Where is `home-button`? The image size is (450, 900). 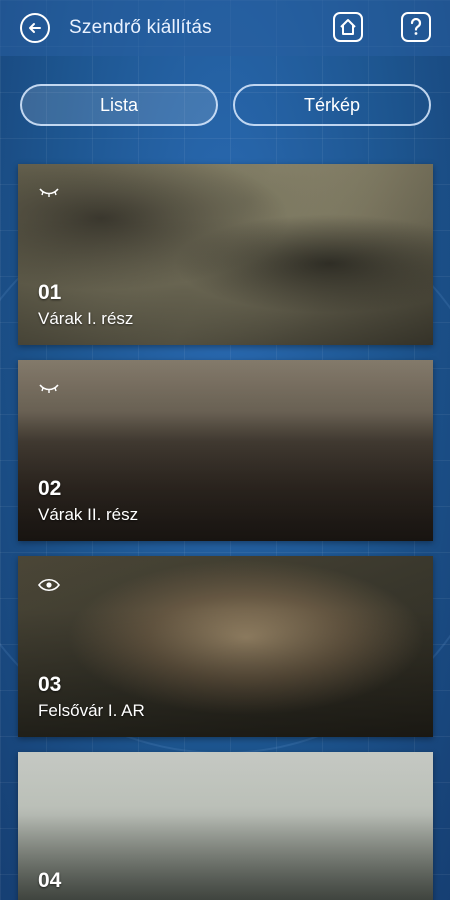
home-button is located at coordinates (348, 27).